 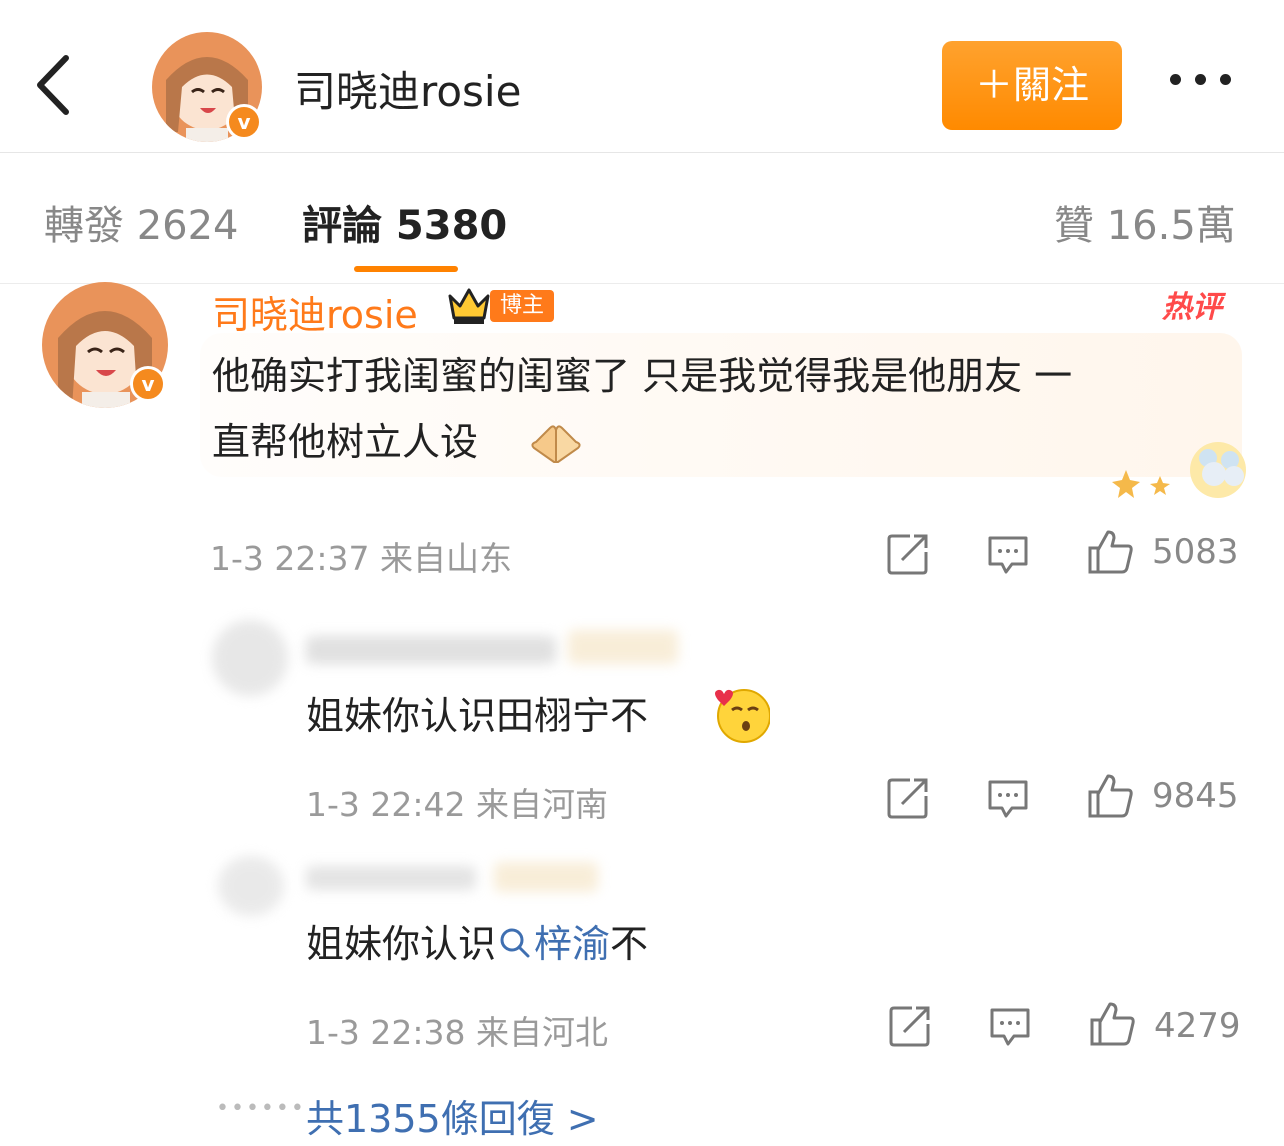 I want to click on active-tab-indicator, so click(x=406, y=269).